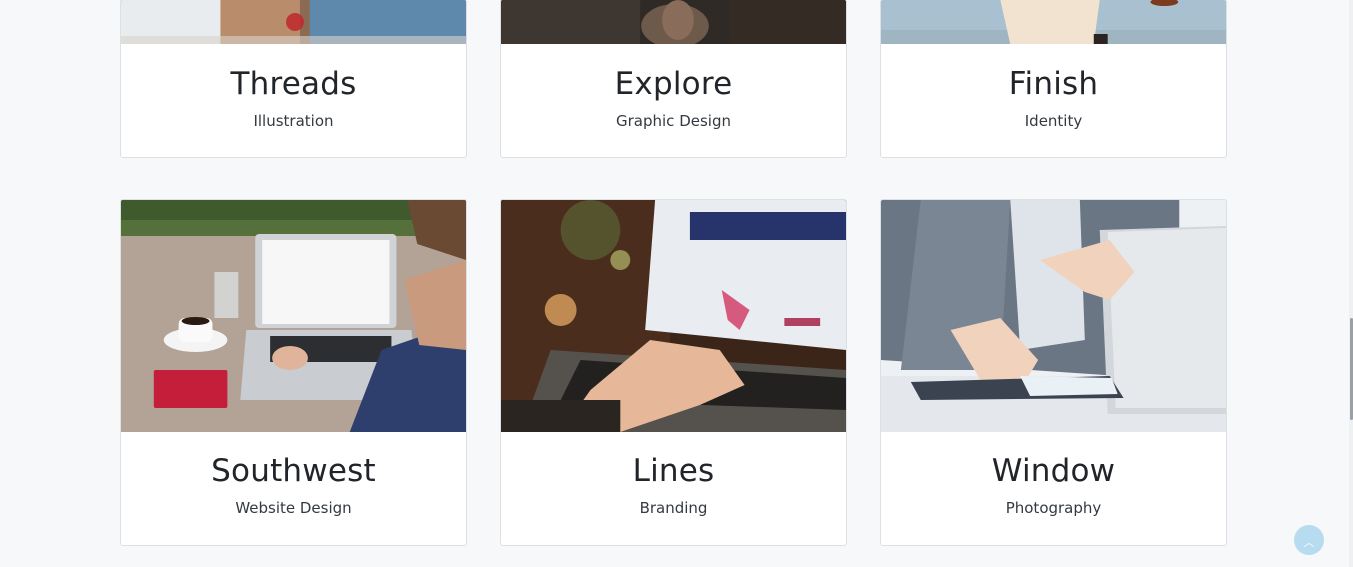 The width and height of the screenshot is (1353, 567). I want to click on card-category: Photography, so click(1053, 508).